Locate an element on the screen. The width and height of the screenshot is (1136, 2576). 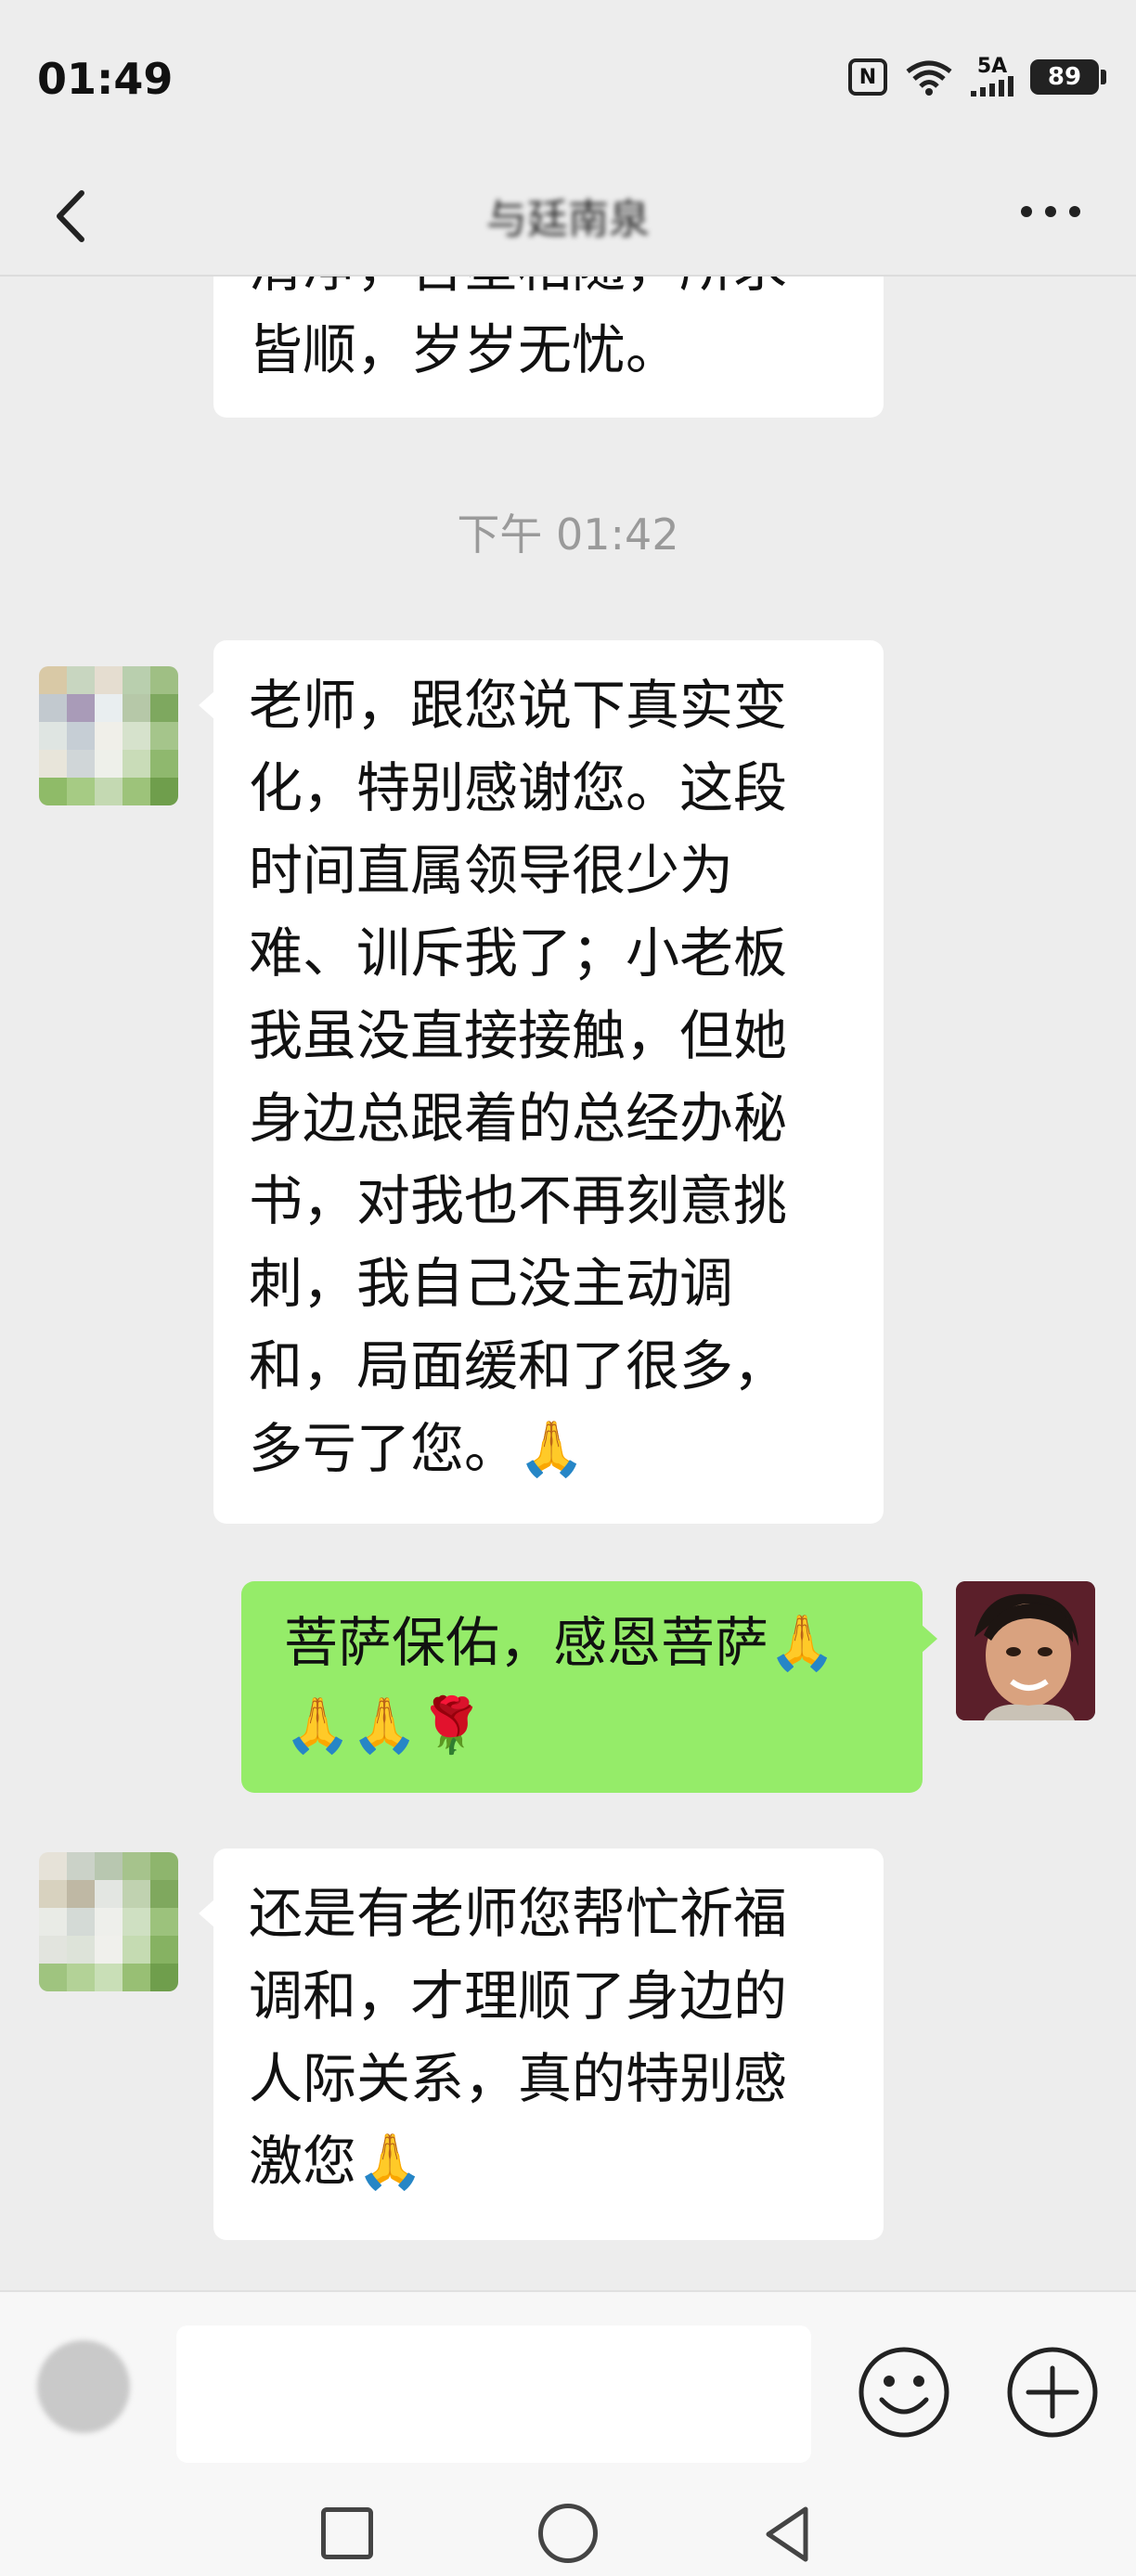
wifi-icon is located at coordinates (929, 78).